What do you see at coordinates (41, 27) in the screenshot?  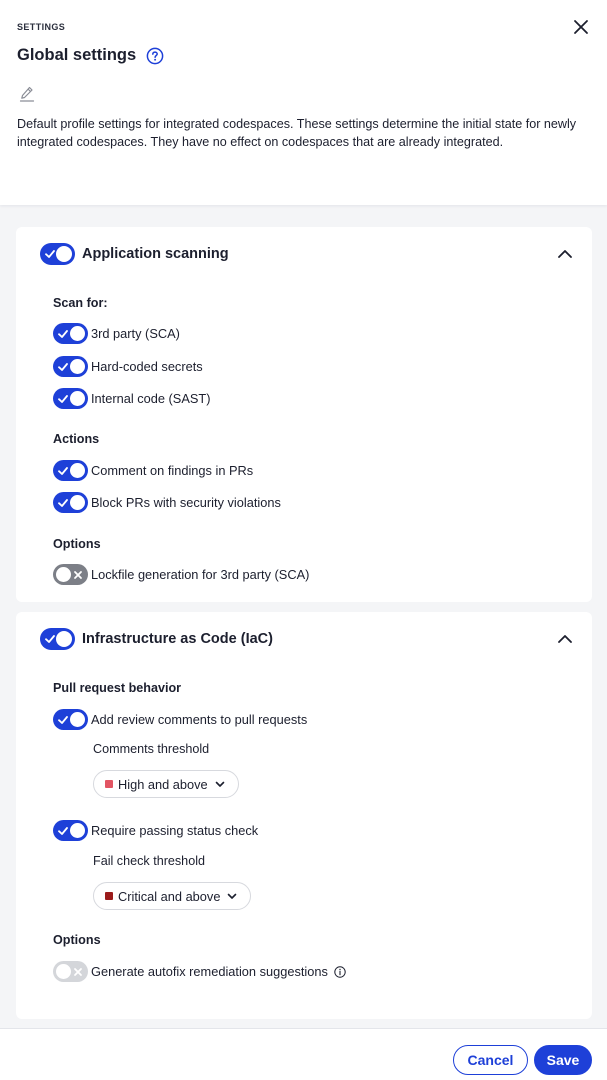 I see `settings-eyebrow: SETTINGS` at bounding box center [41, 27].